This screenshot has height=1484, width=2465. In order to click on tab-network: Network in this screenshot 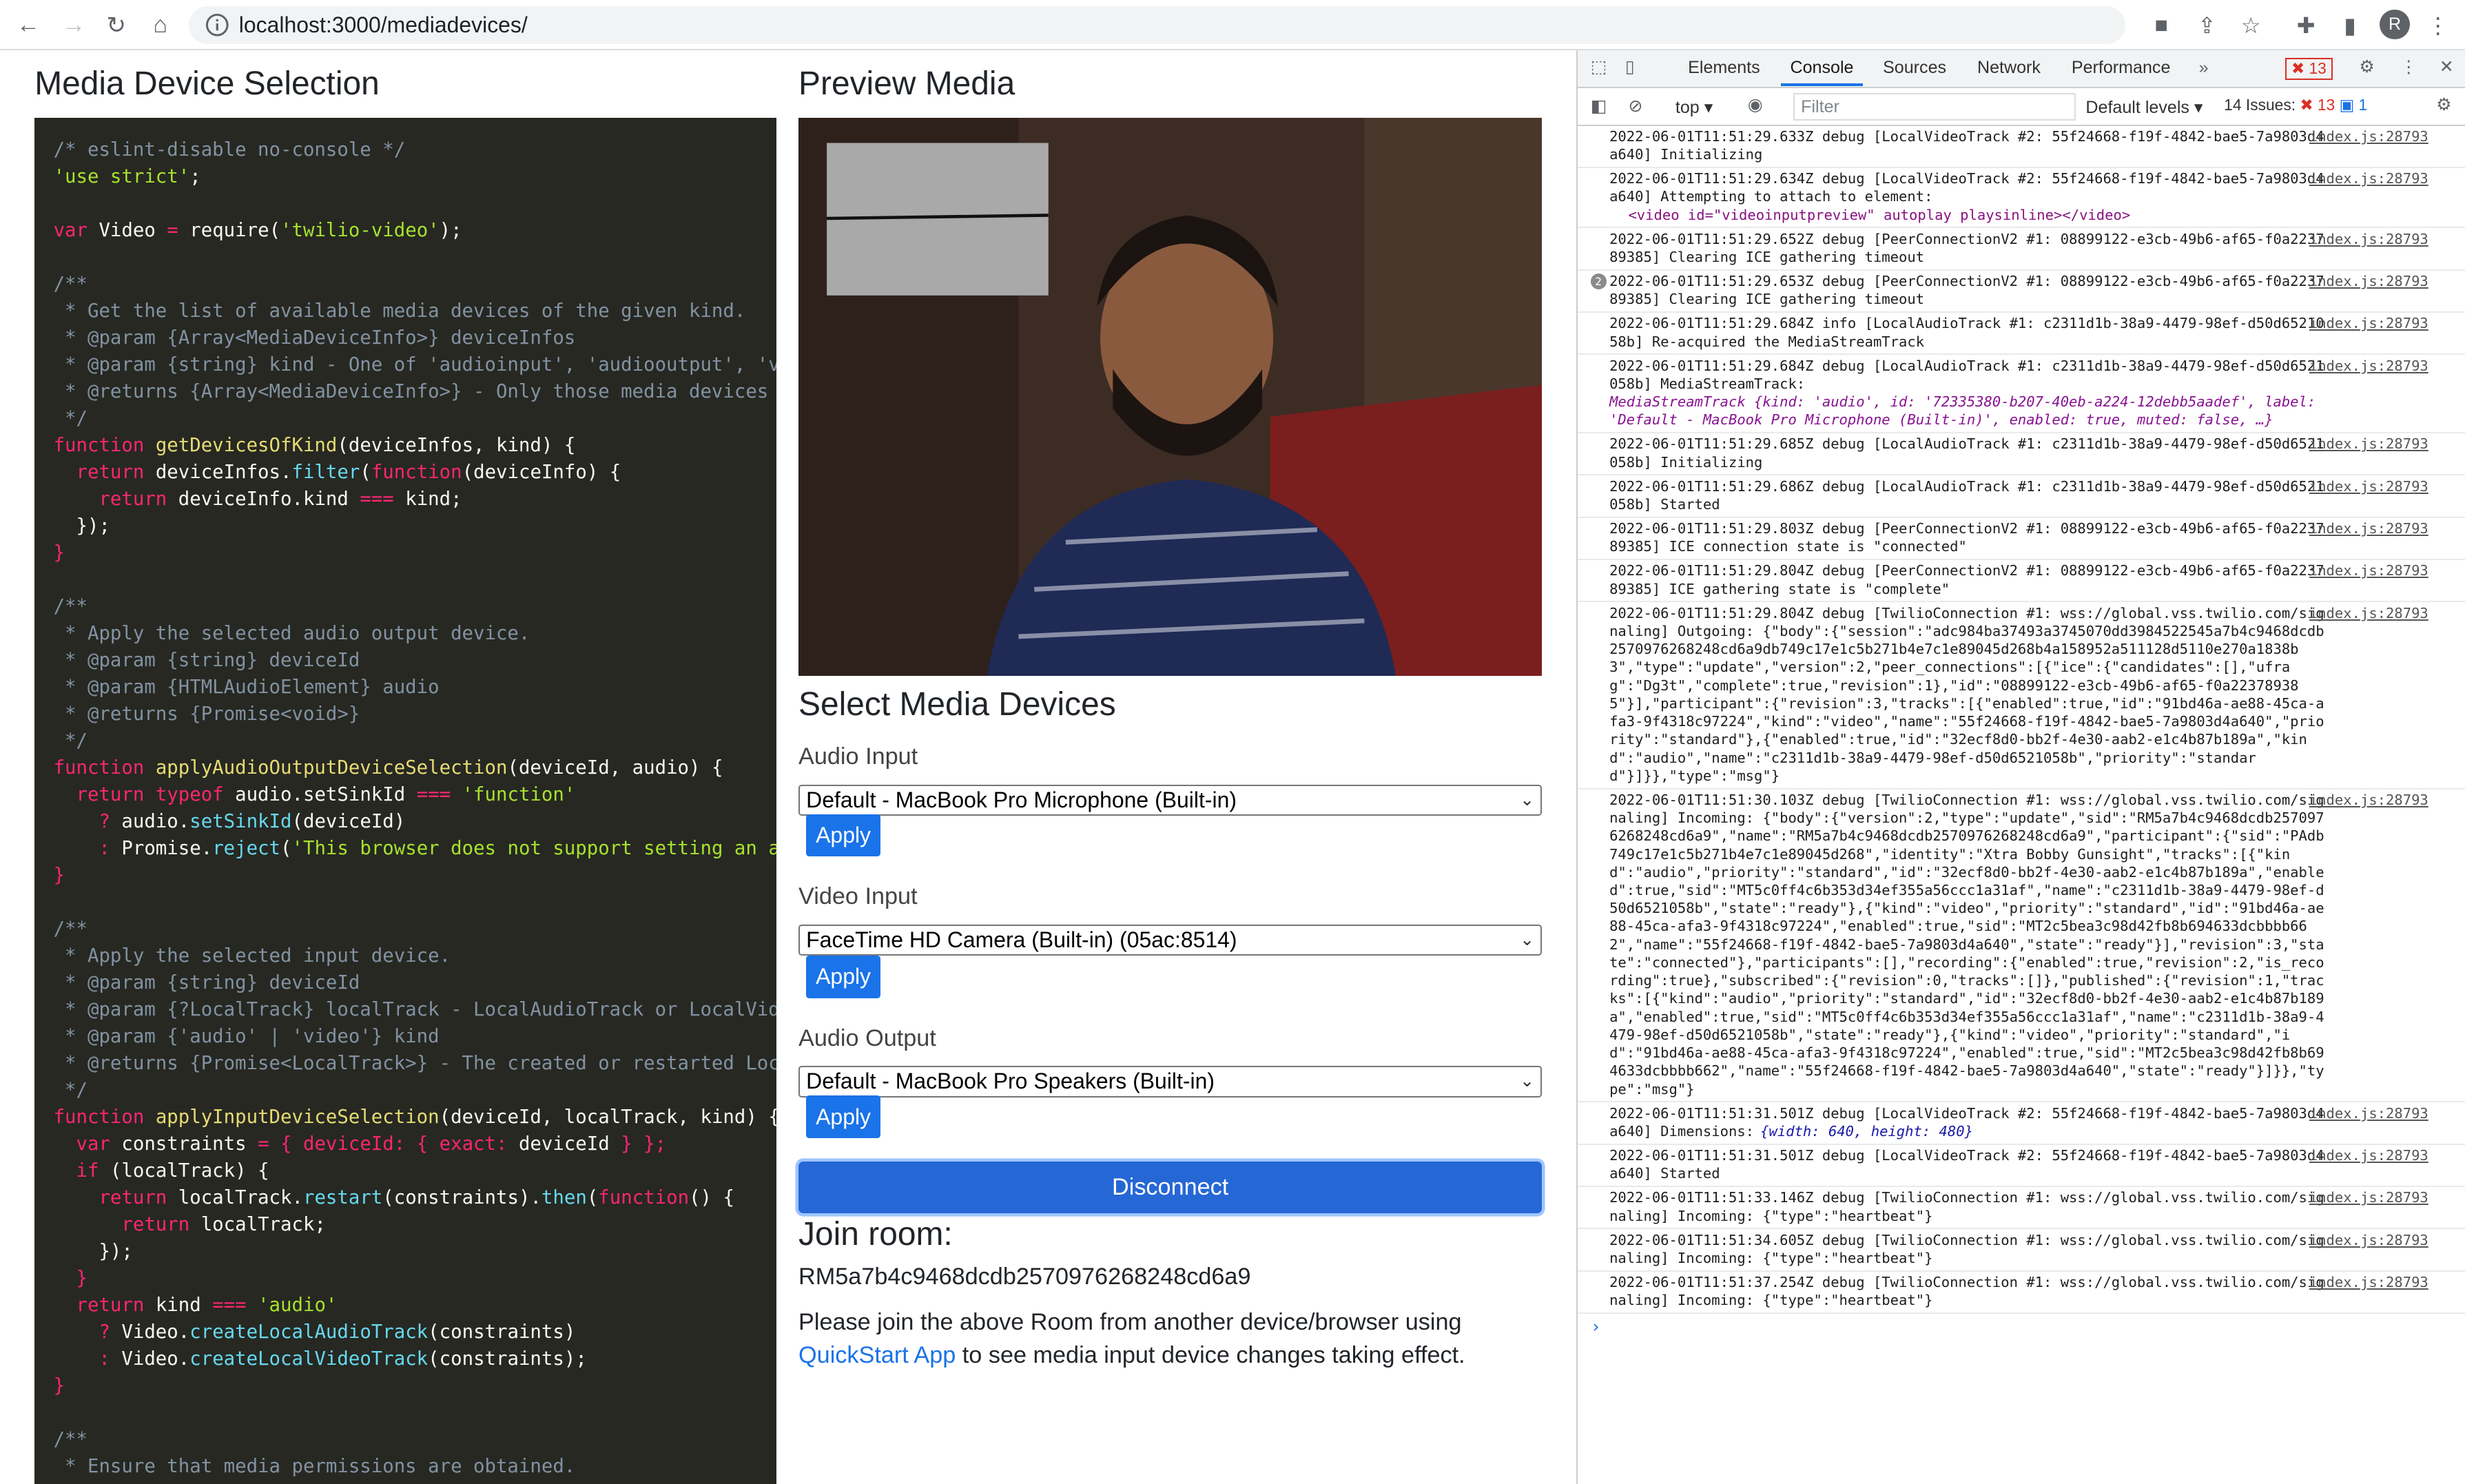, I will do `click(2009, 68)`.